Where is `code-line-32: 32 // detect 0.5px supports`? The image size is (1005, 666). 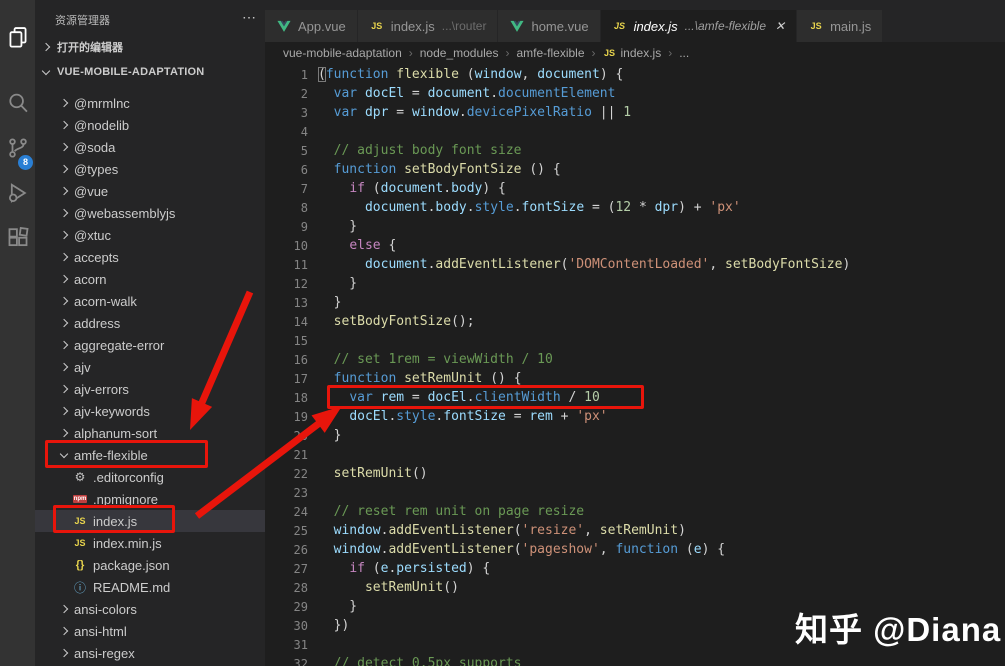
code-line-32: 32 // detect 0.5px supports is located at coordinates (635, 660).